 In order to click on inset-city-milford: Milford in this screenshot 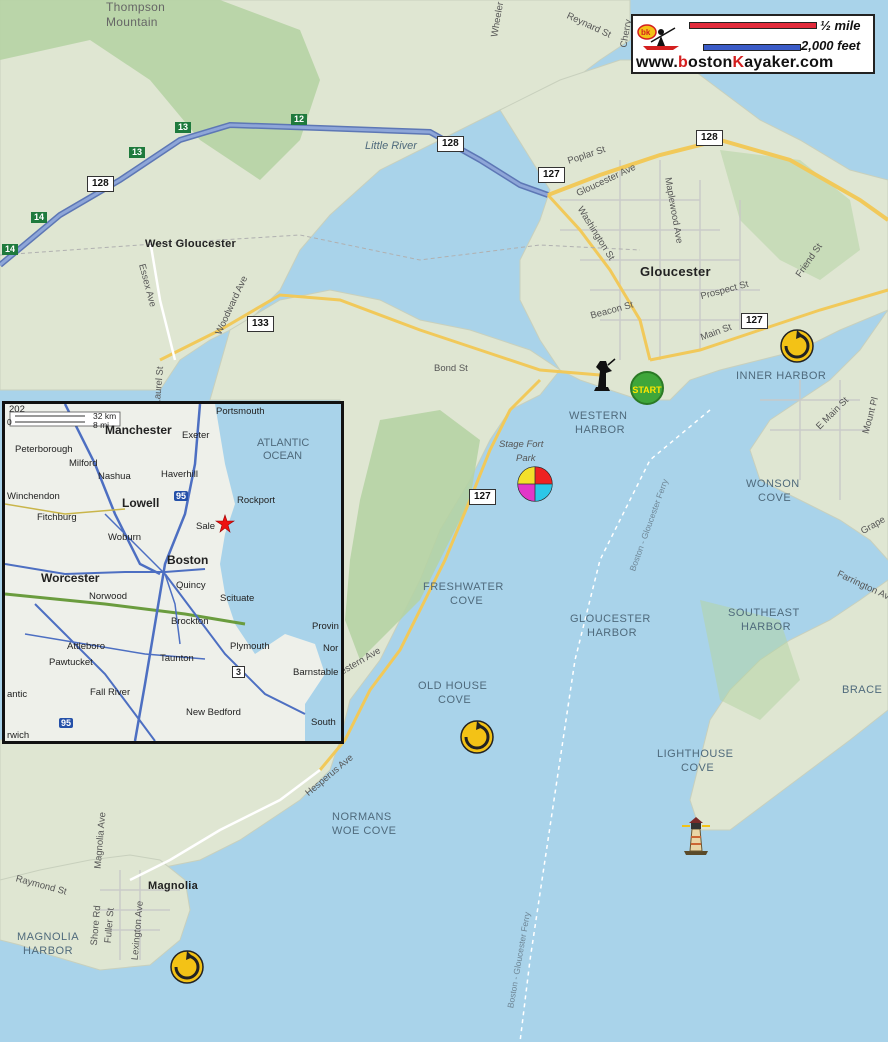, I will do `click(83, 463)`.